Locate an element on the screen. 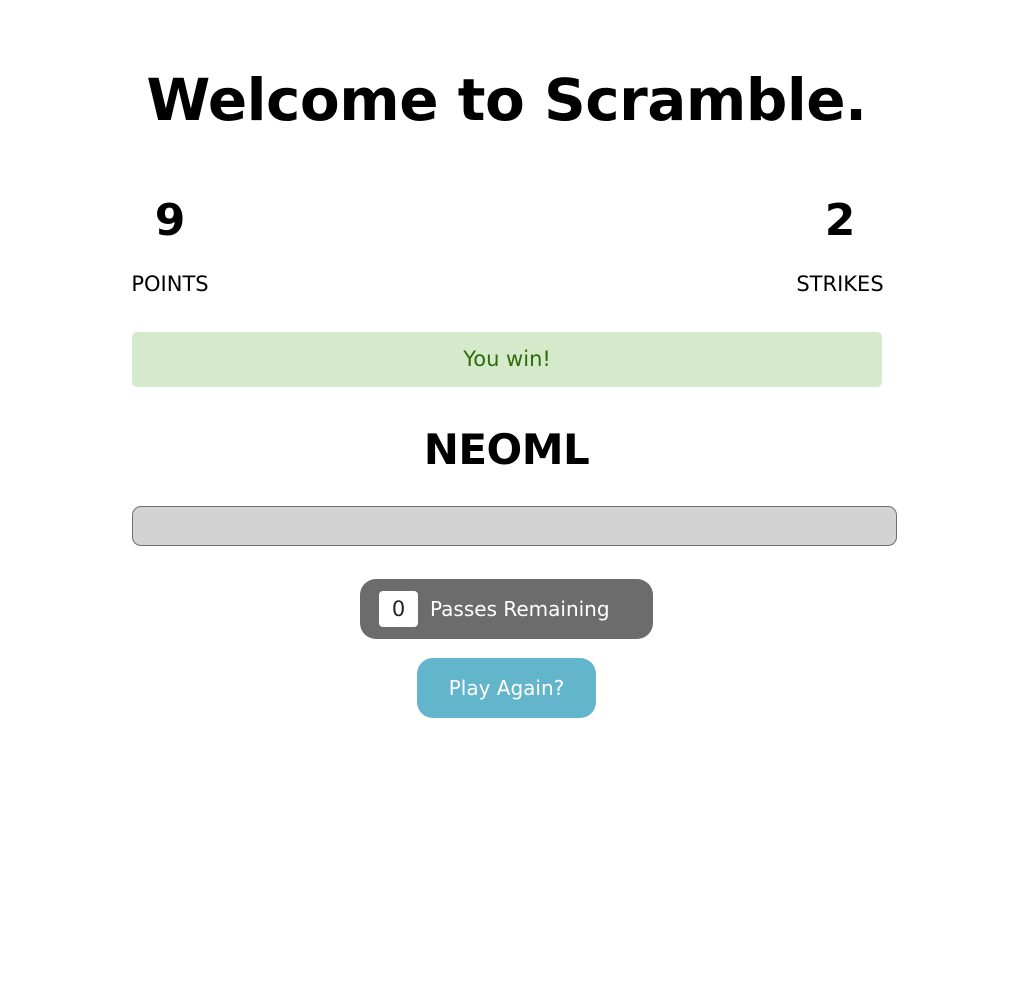 The width and height of the screenshot is (1013, 1000). pass-button: 0 Passes Remaining is located at coordinates (506, 609).